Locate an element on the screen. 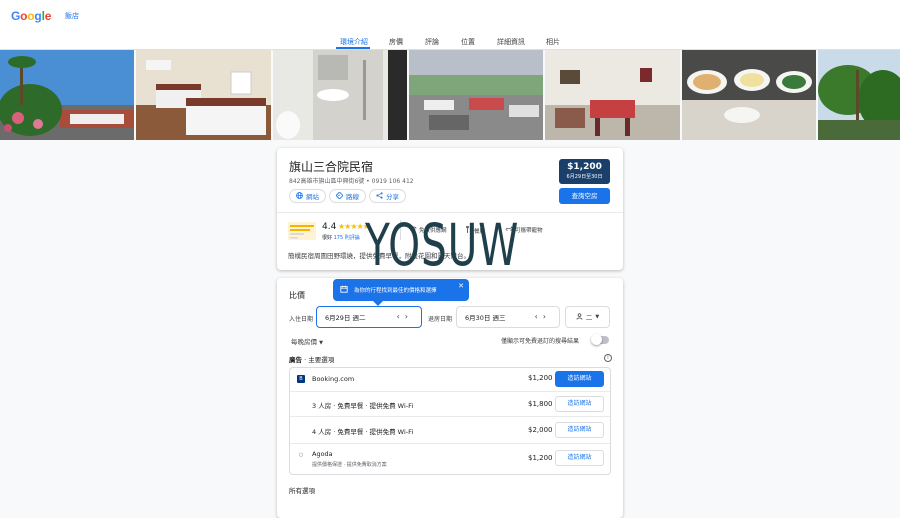 This screenshot has height=518, width=900. guests-value: 二 is located at coordinates (589, 318).